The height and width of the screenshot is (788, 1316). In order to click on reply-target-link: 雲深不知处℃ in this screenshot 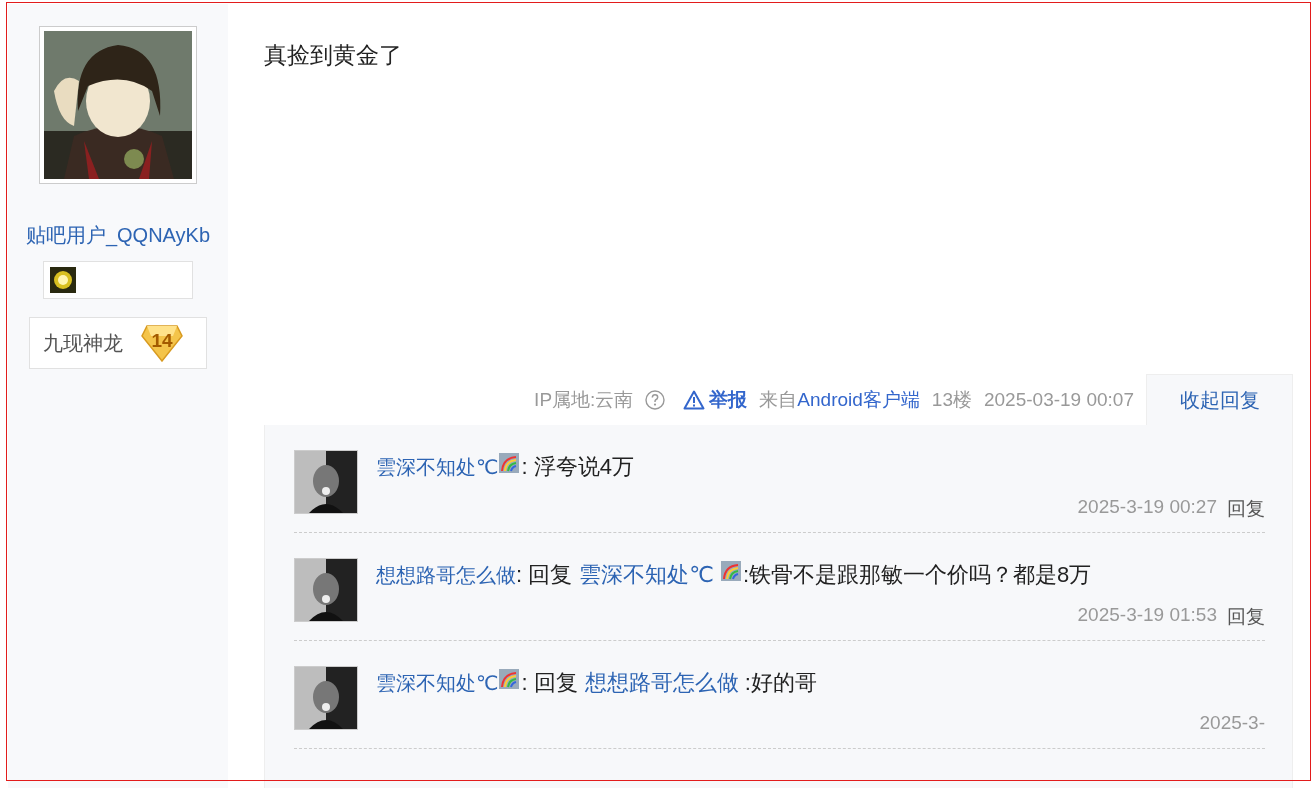, I will do `click(646, 575)`.